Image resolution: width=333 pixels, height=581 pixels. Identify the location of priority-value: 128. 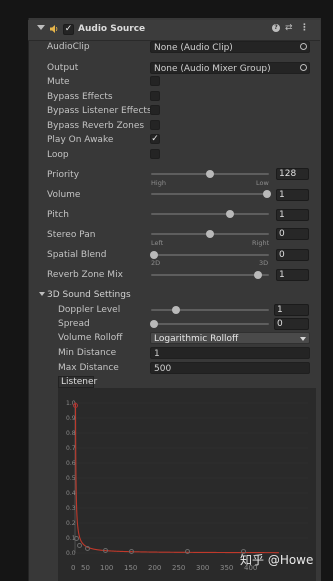
(288, 174).